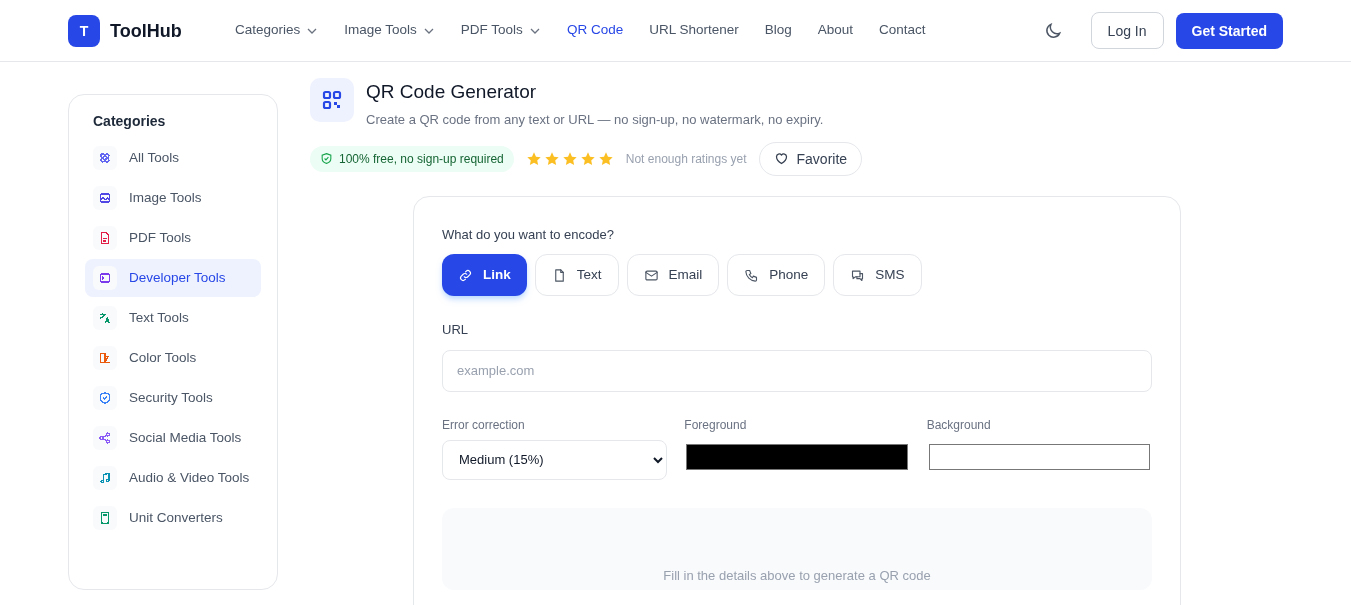 This screenshot has height=605, width=1351. Describe the element at coordinates (484, 425) in the screenshot. I see `error-correction-label: Error correction` at that location.